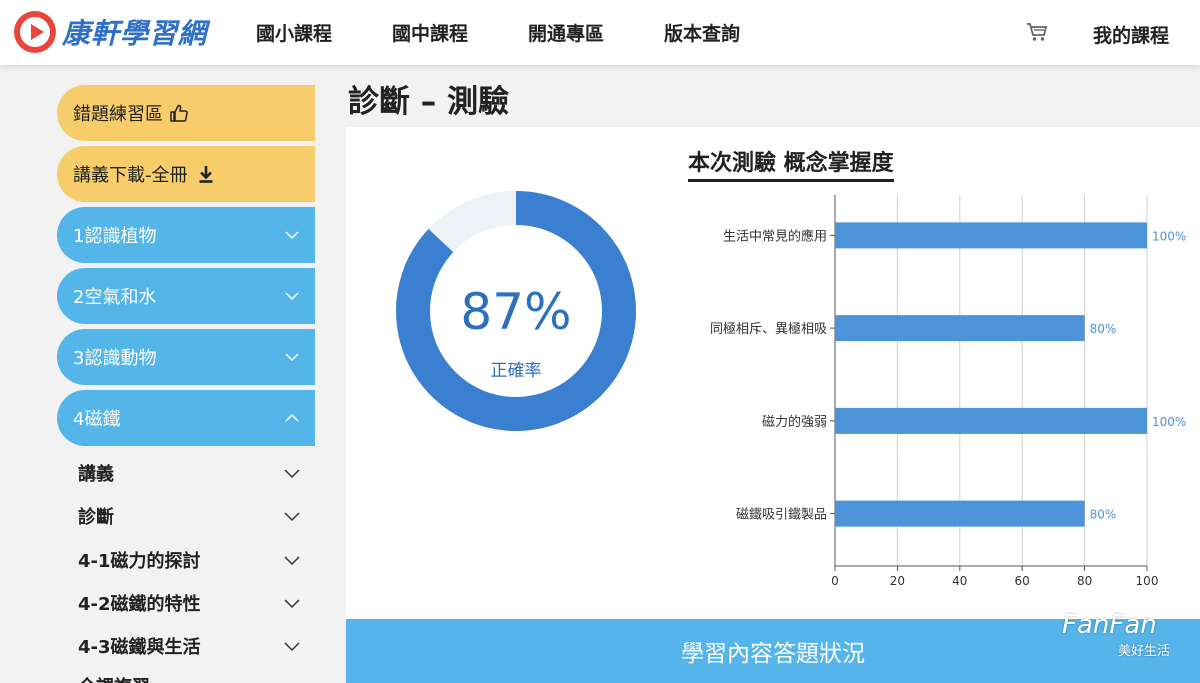  I want to click on sidebar-unit-3-label: 3認識動物, so click(115, 358).